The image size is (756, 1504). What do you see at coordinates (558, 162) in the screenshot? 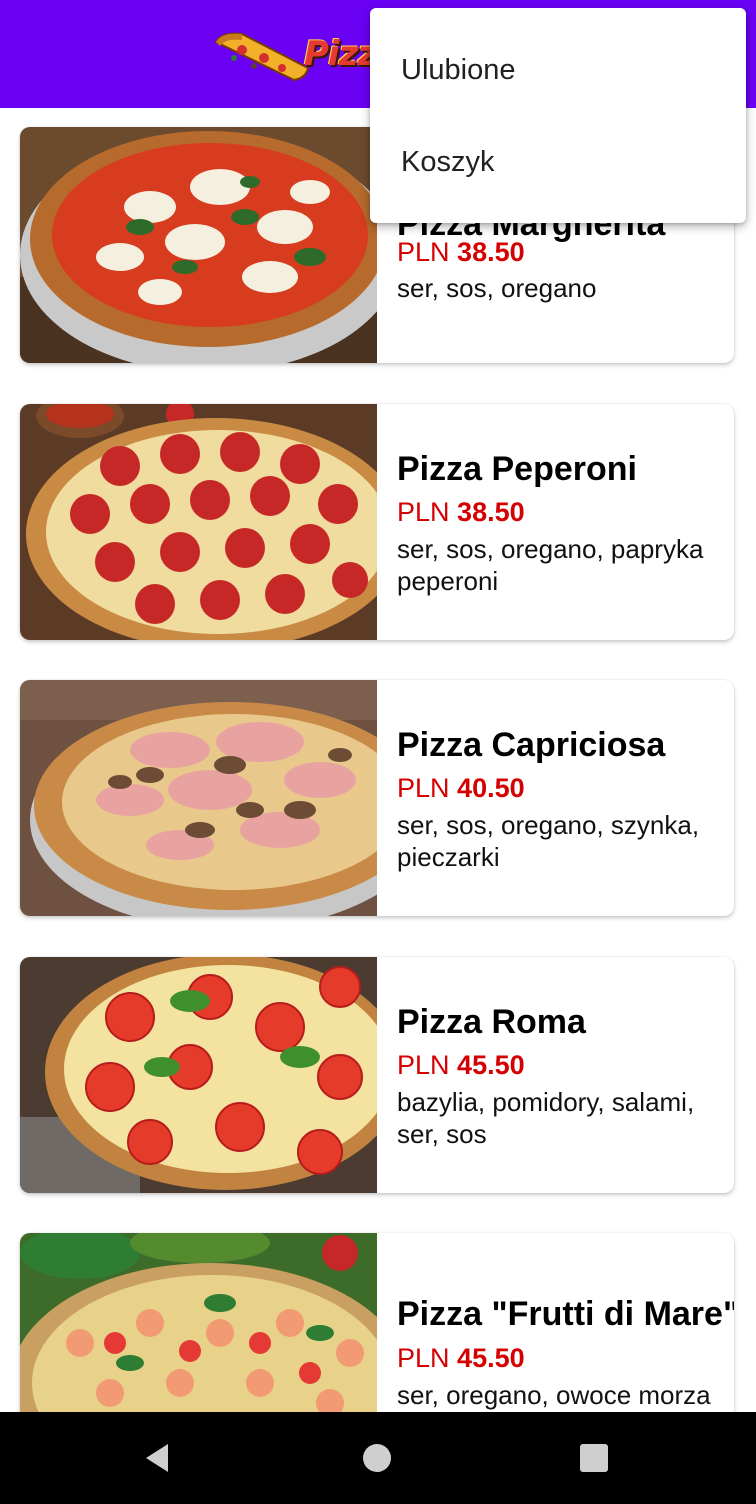
I see `menu-item-cart: Koszyk` at bounding box center [558, 162].